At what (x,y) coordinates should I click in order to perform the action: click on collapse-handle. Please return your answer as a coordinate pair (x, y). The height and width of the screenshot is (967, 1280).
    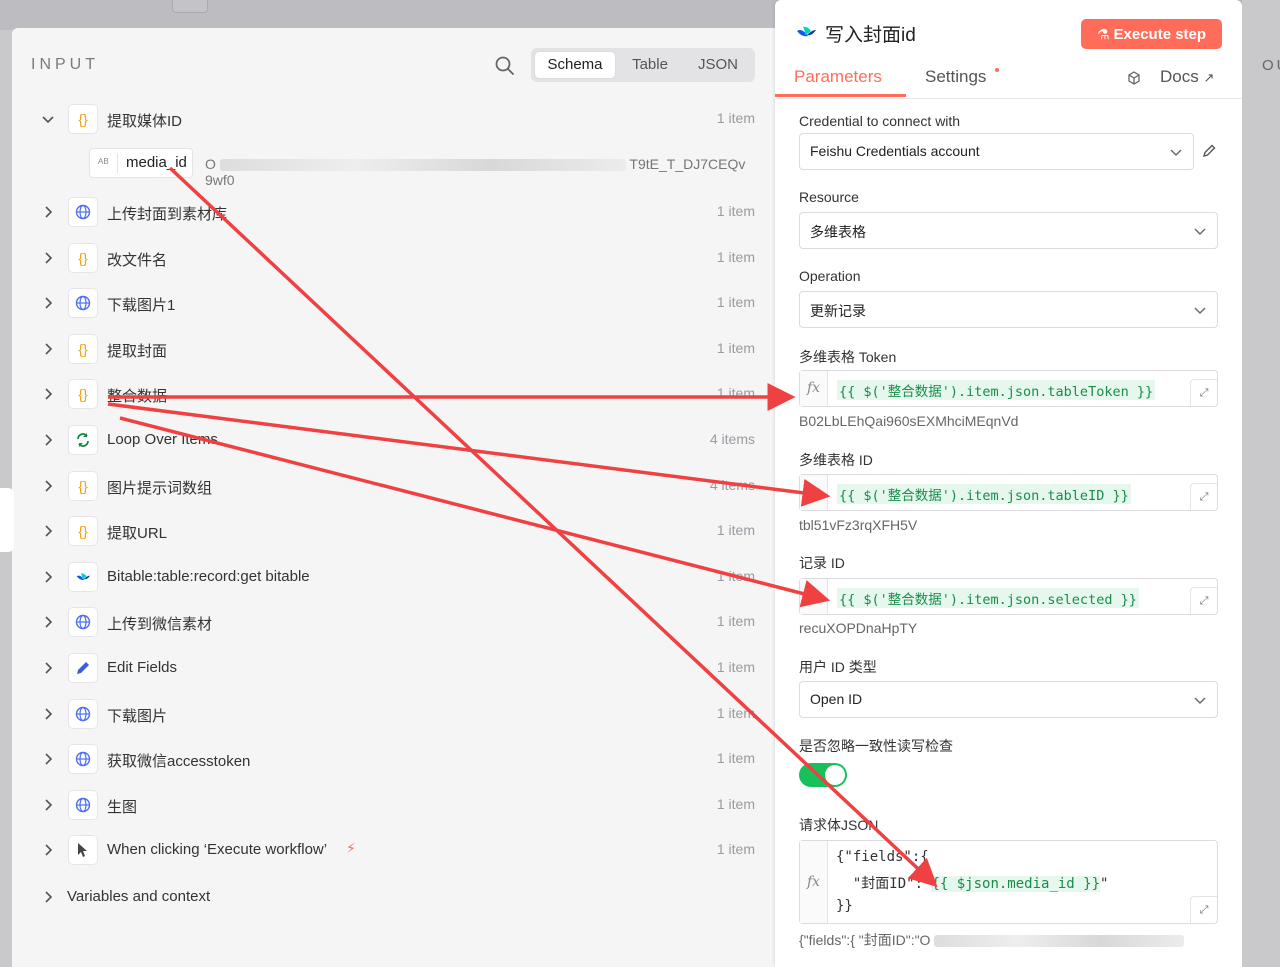
    Looking at the image, I should click on (7, 520).